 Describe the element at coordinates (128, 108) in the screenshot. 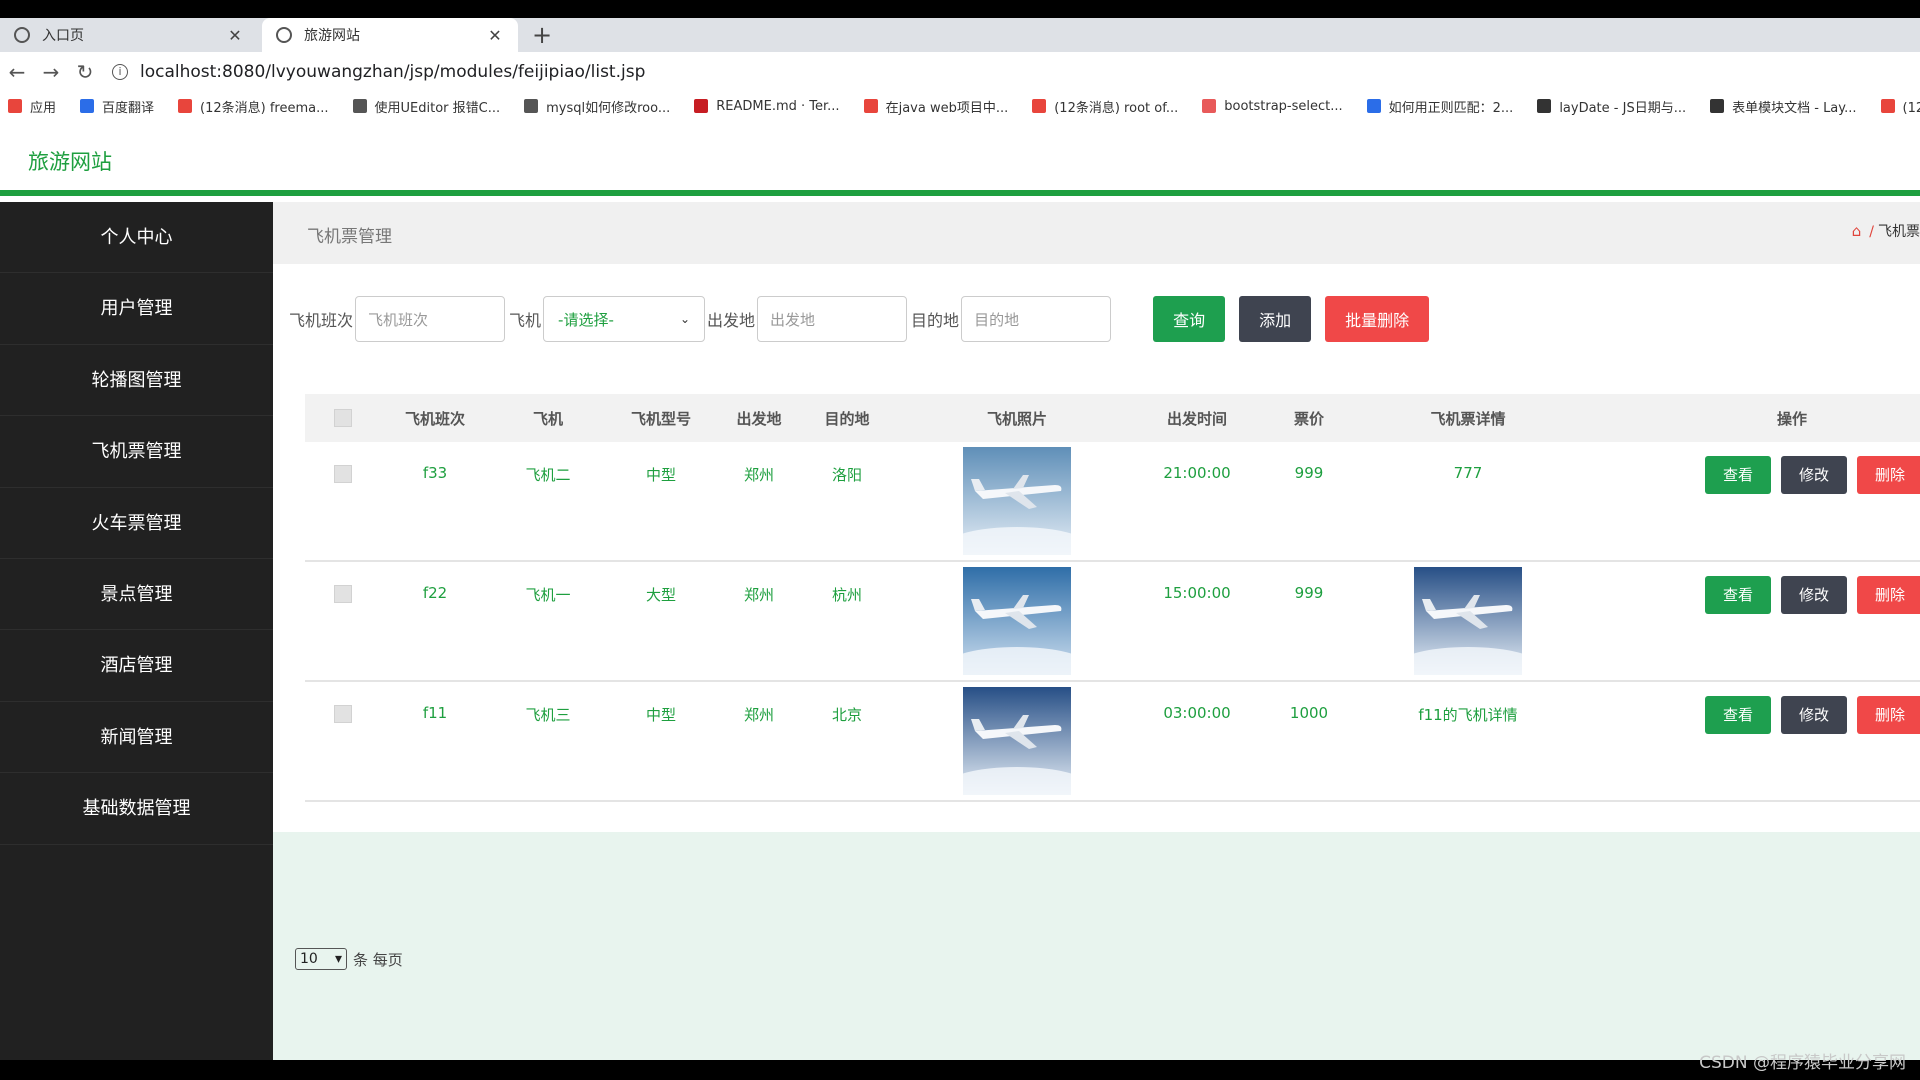

I see `bookmark-label: 百度翻译` at that location.